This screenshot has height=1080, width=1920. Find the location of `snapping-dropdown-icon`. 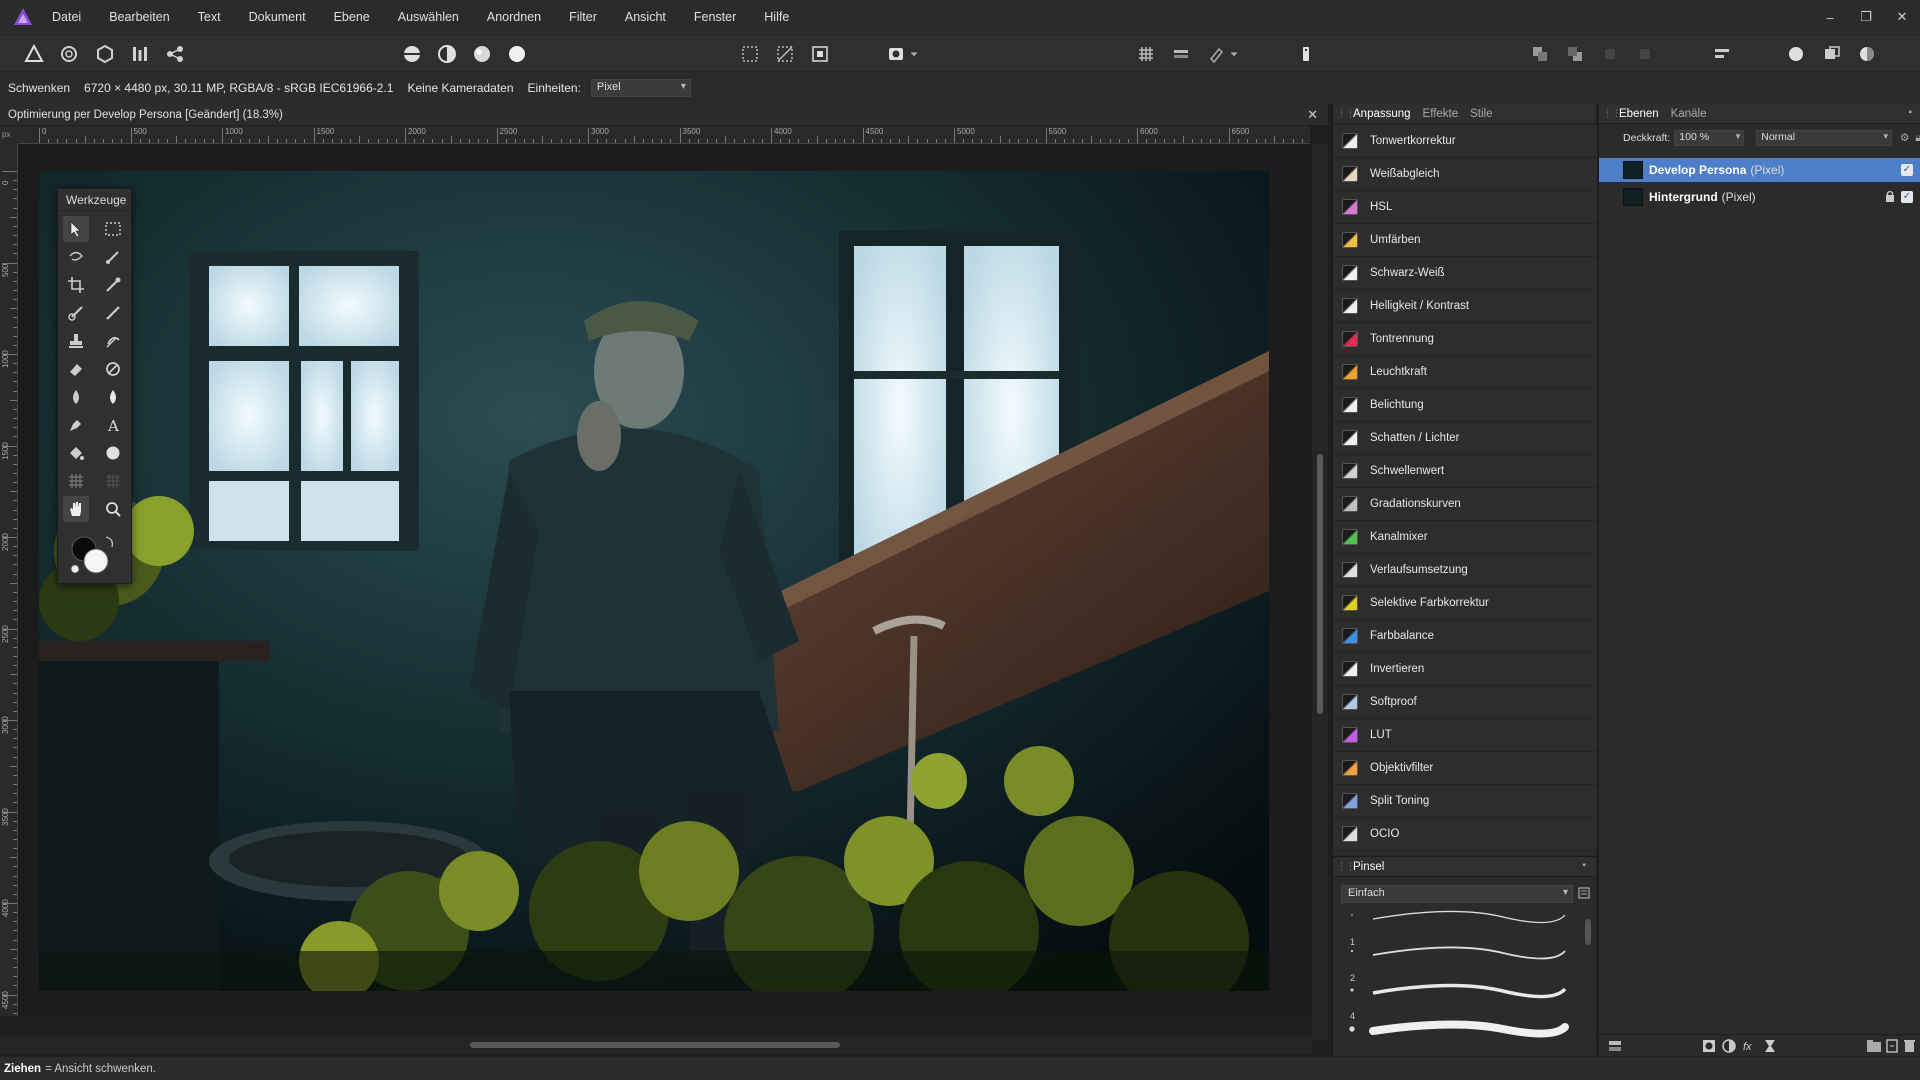

snapping-dropdown-icon is located at coordinates (1234, 54).